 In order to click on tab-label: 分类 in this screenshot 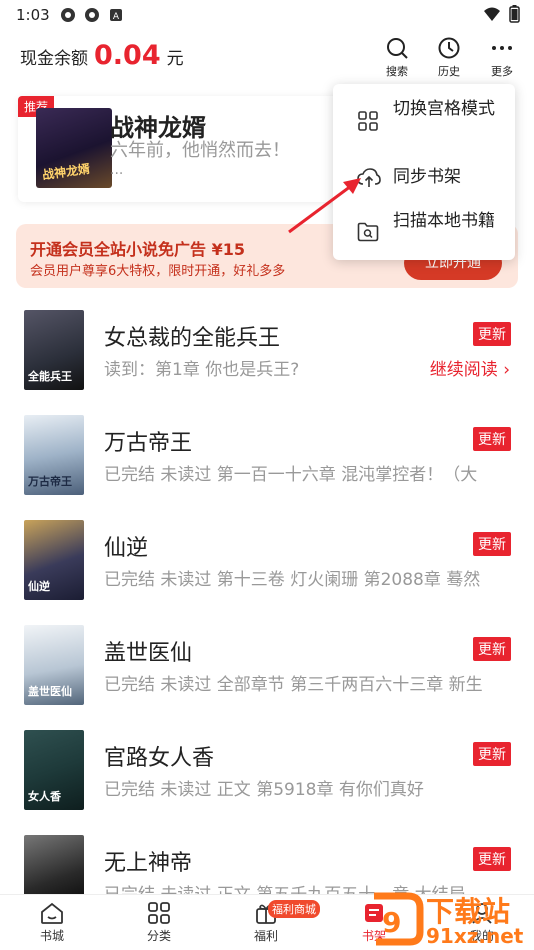, I will do `click(158, 936)`.